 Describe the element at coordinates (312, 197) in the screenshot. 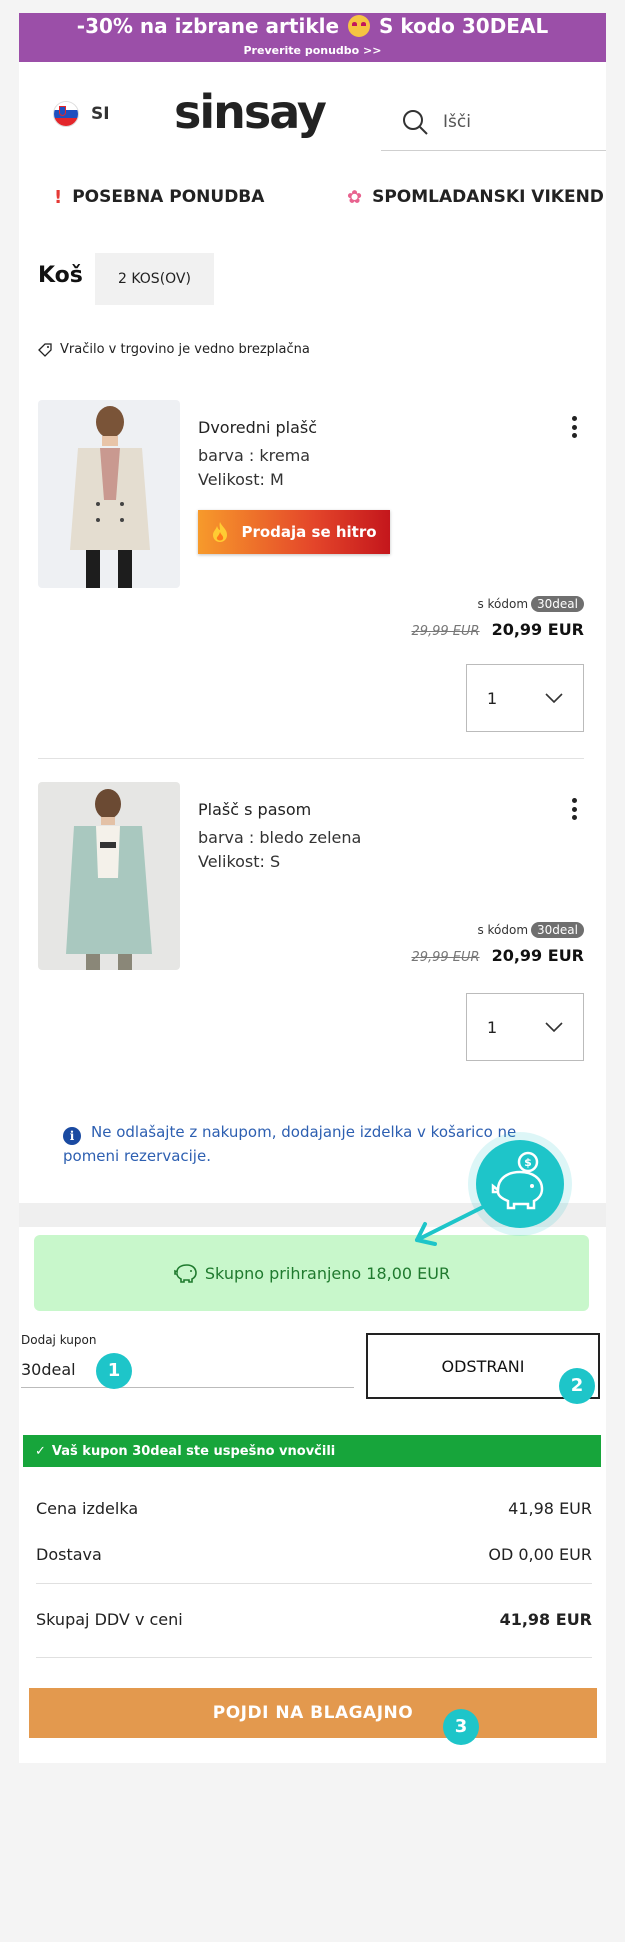

I see `category-nav: ! POSEBNA PONUDBA ✿ SPOMLADANSKI VIKEND` at that location.